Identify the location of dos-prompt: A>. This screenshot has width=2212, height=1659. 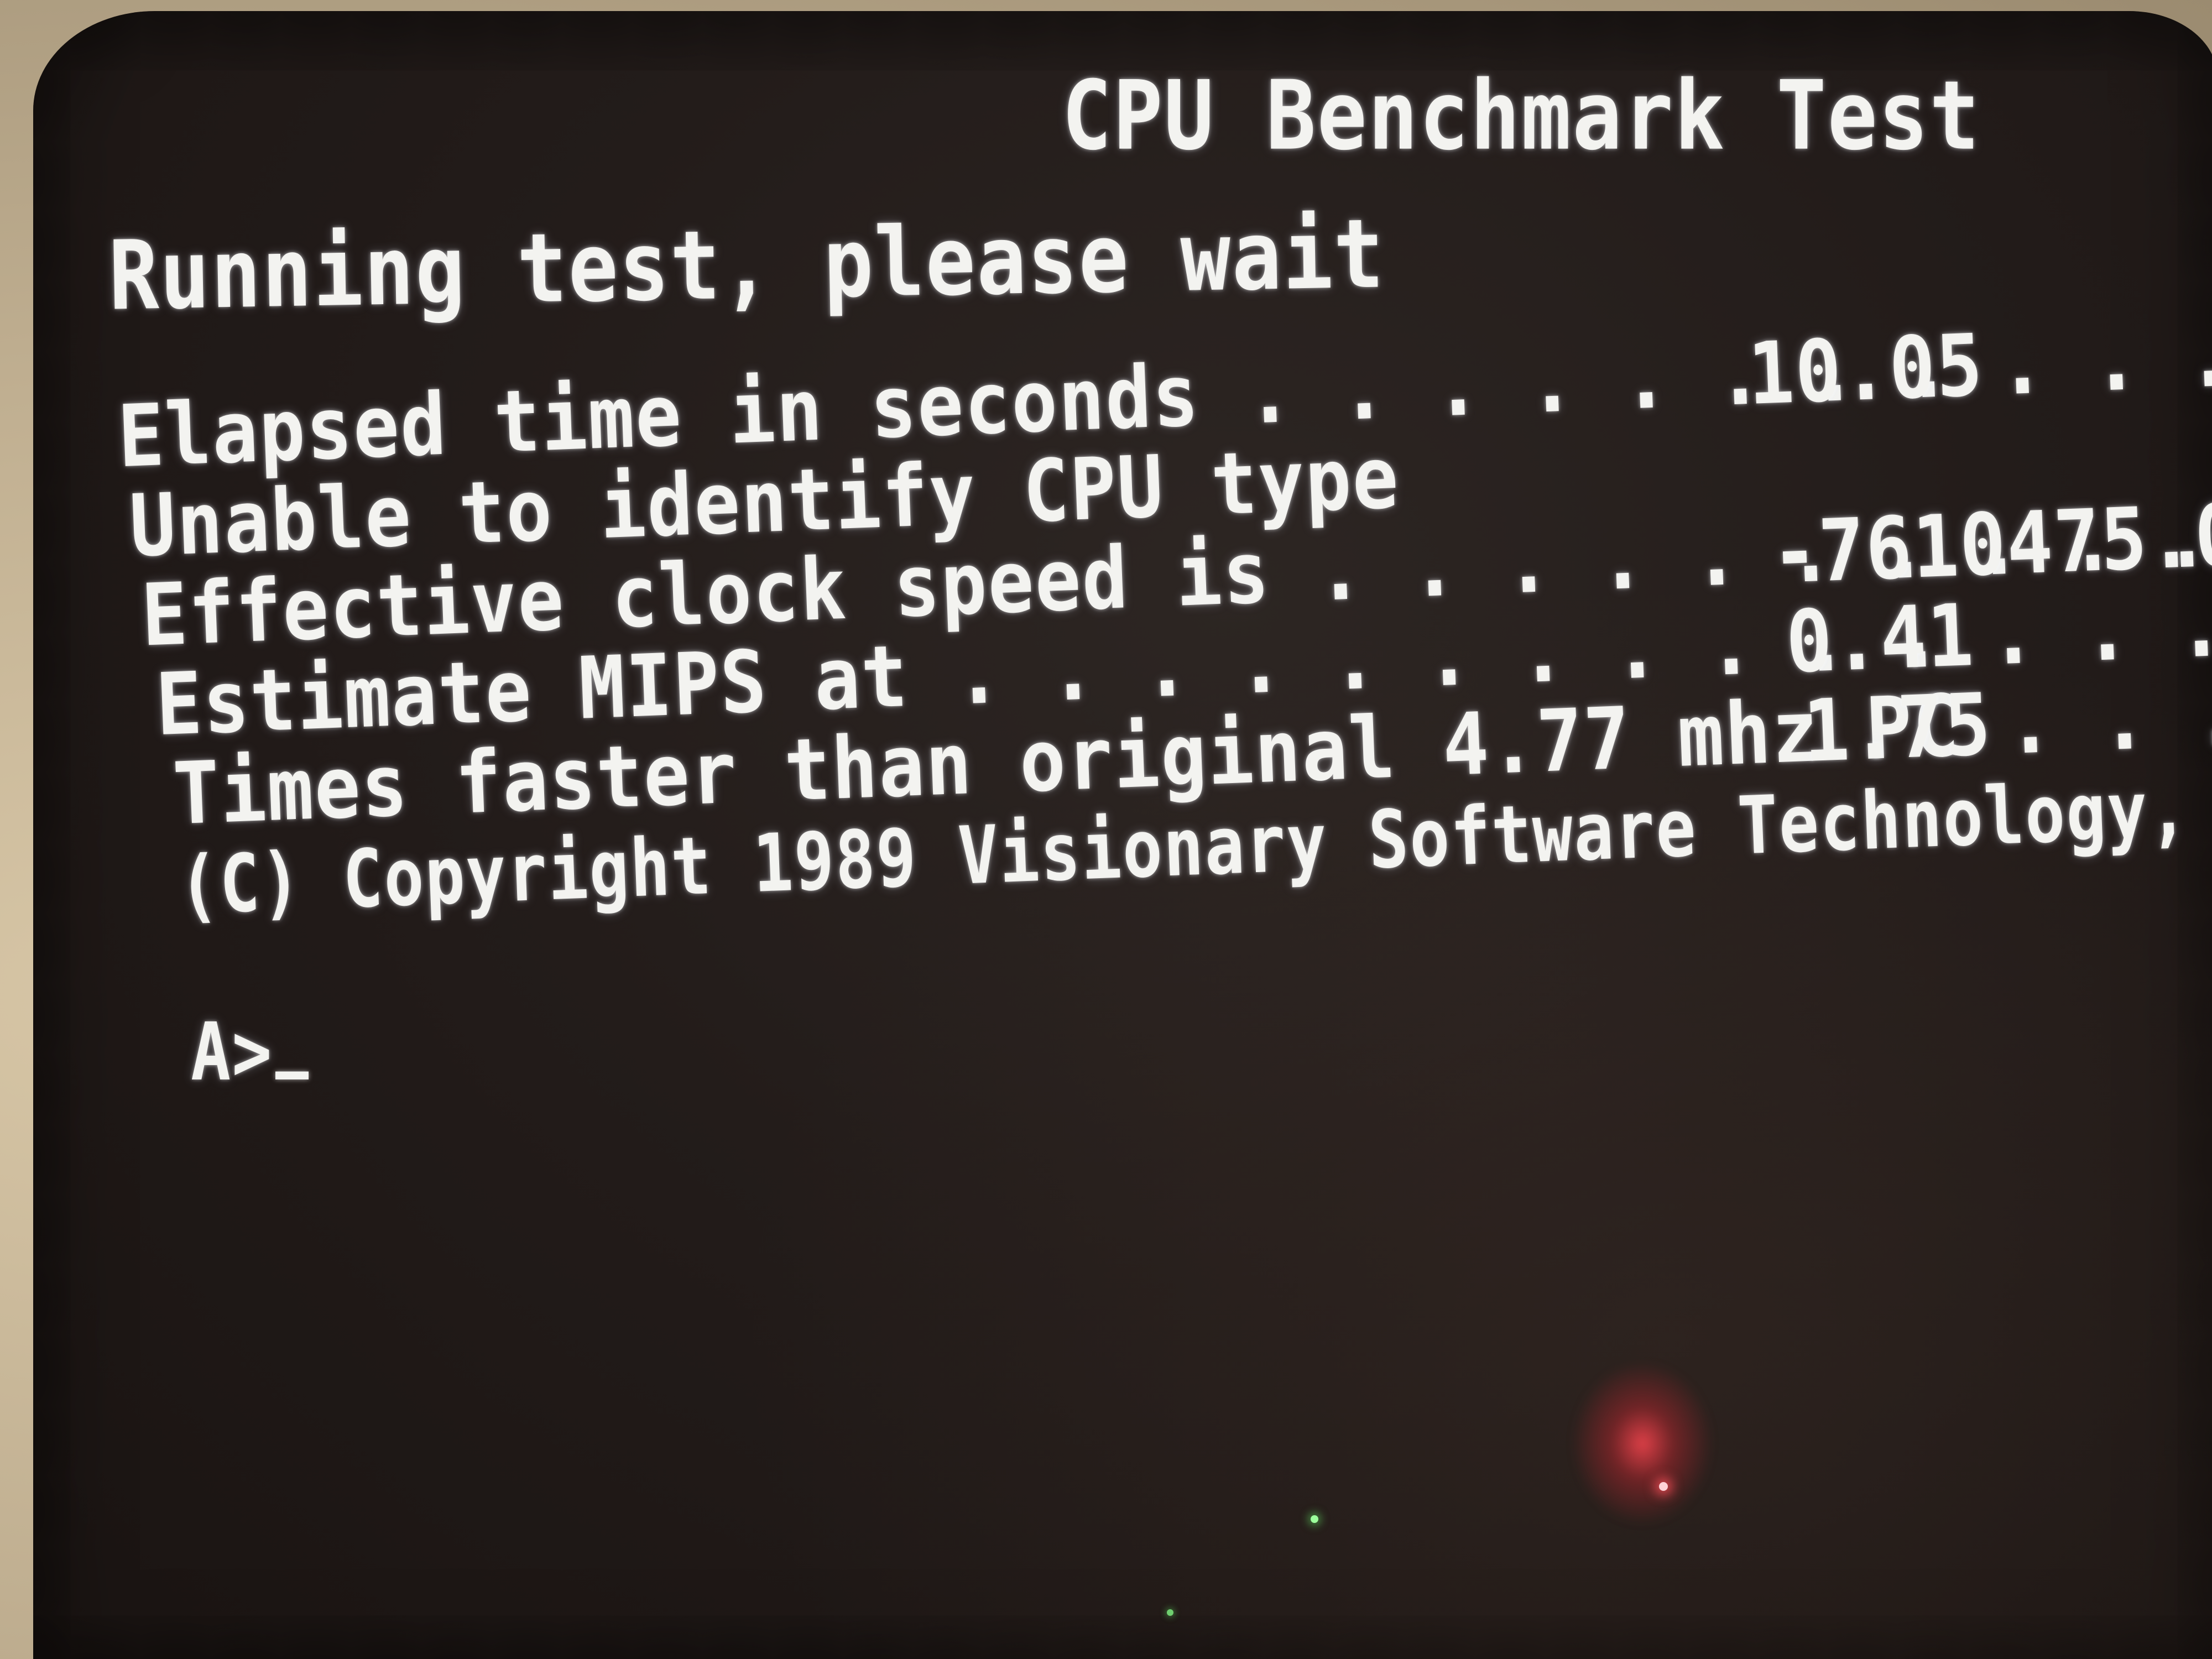
(250, 1052).